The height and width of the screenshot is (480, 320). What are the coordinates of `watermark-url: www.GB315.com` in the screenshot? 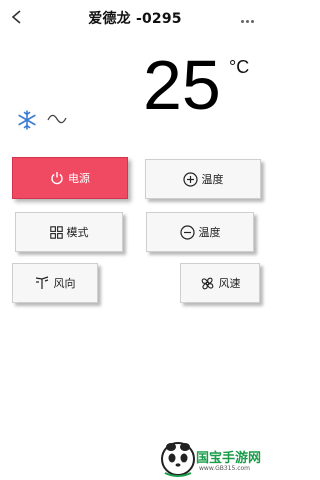 It's located at (225, 468).